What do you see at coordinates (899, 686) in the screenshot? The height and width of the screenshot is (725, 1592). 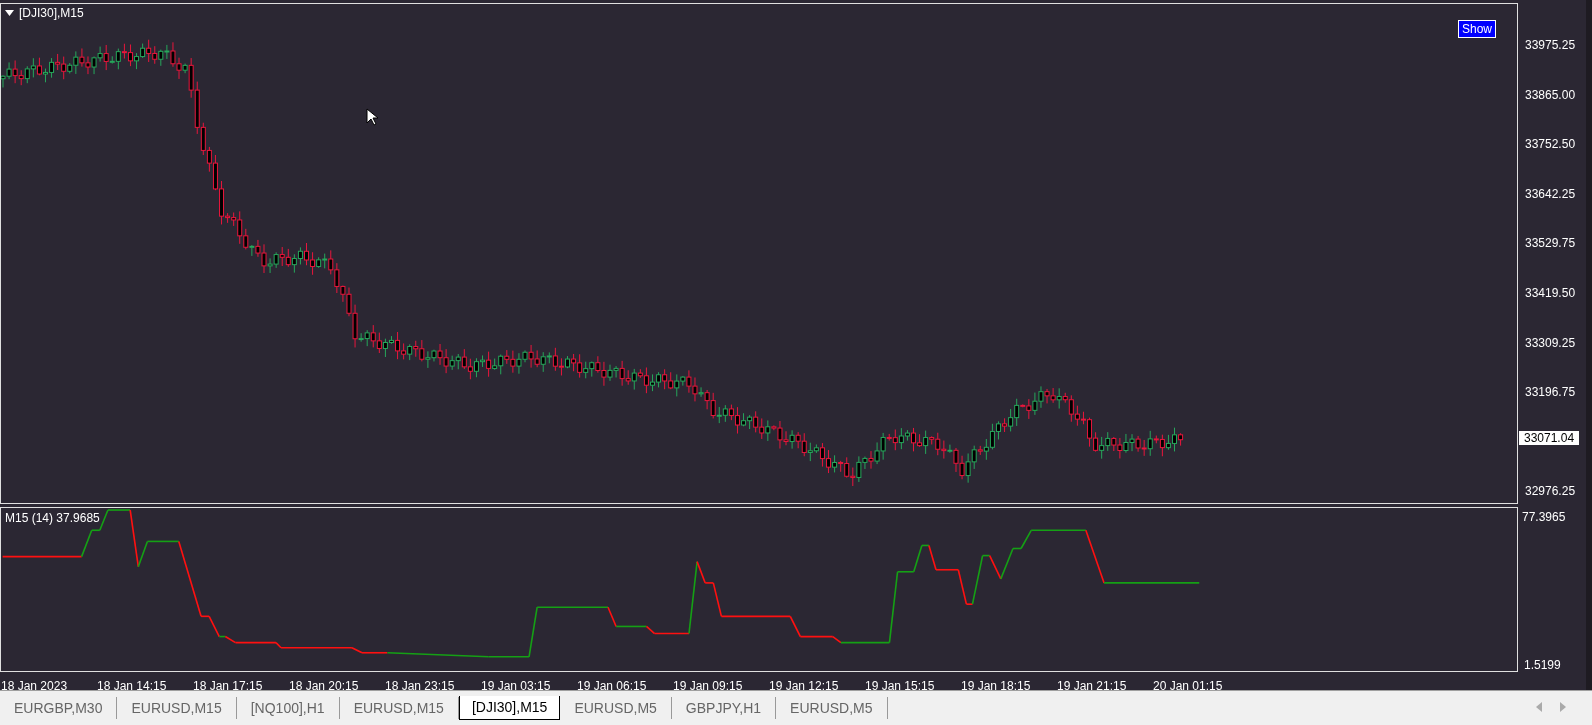 I see `time-axis-label: 19 Jan 15:15` at bounding box center [899, 686].